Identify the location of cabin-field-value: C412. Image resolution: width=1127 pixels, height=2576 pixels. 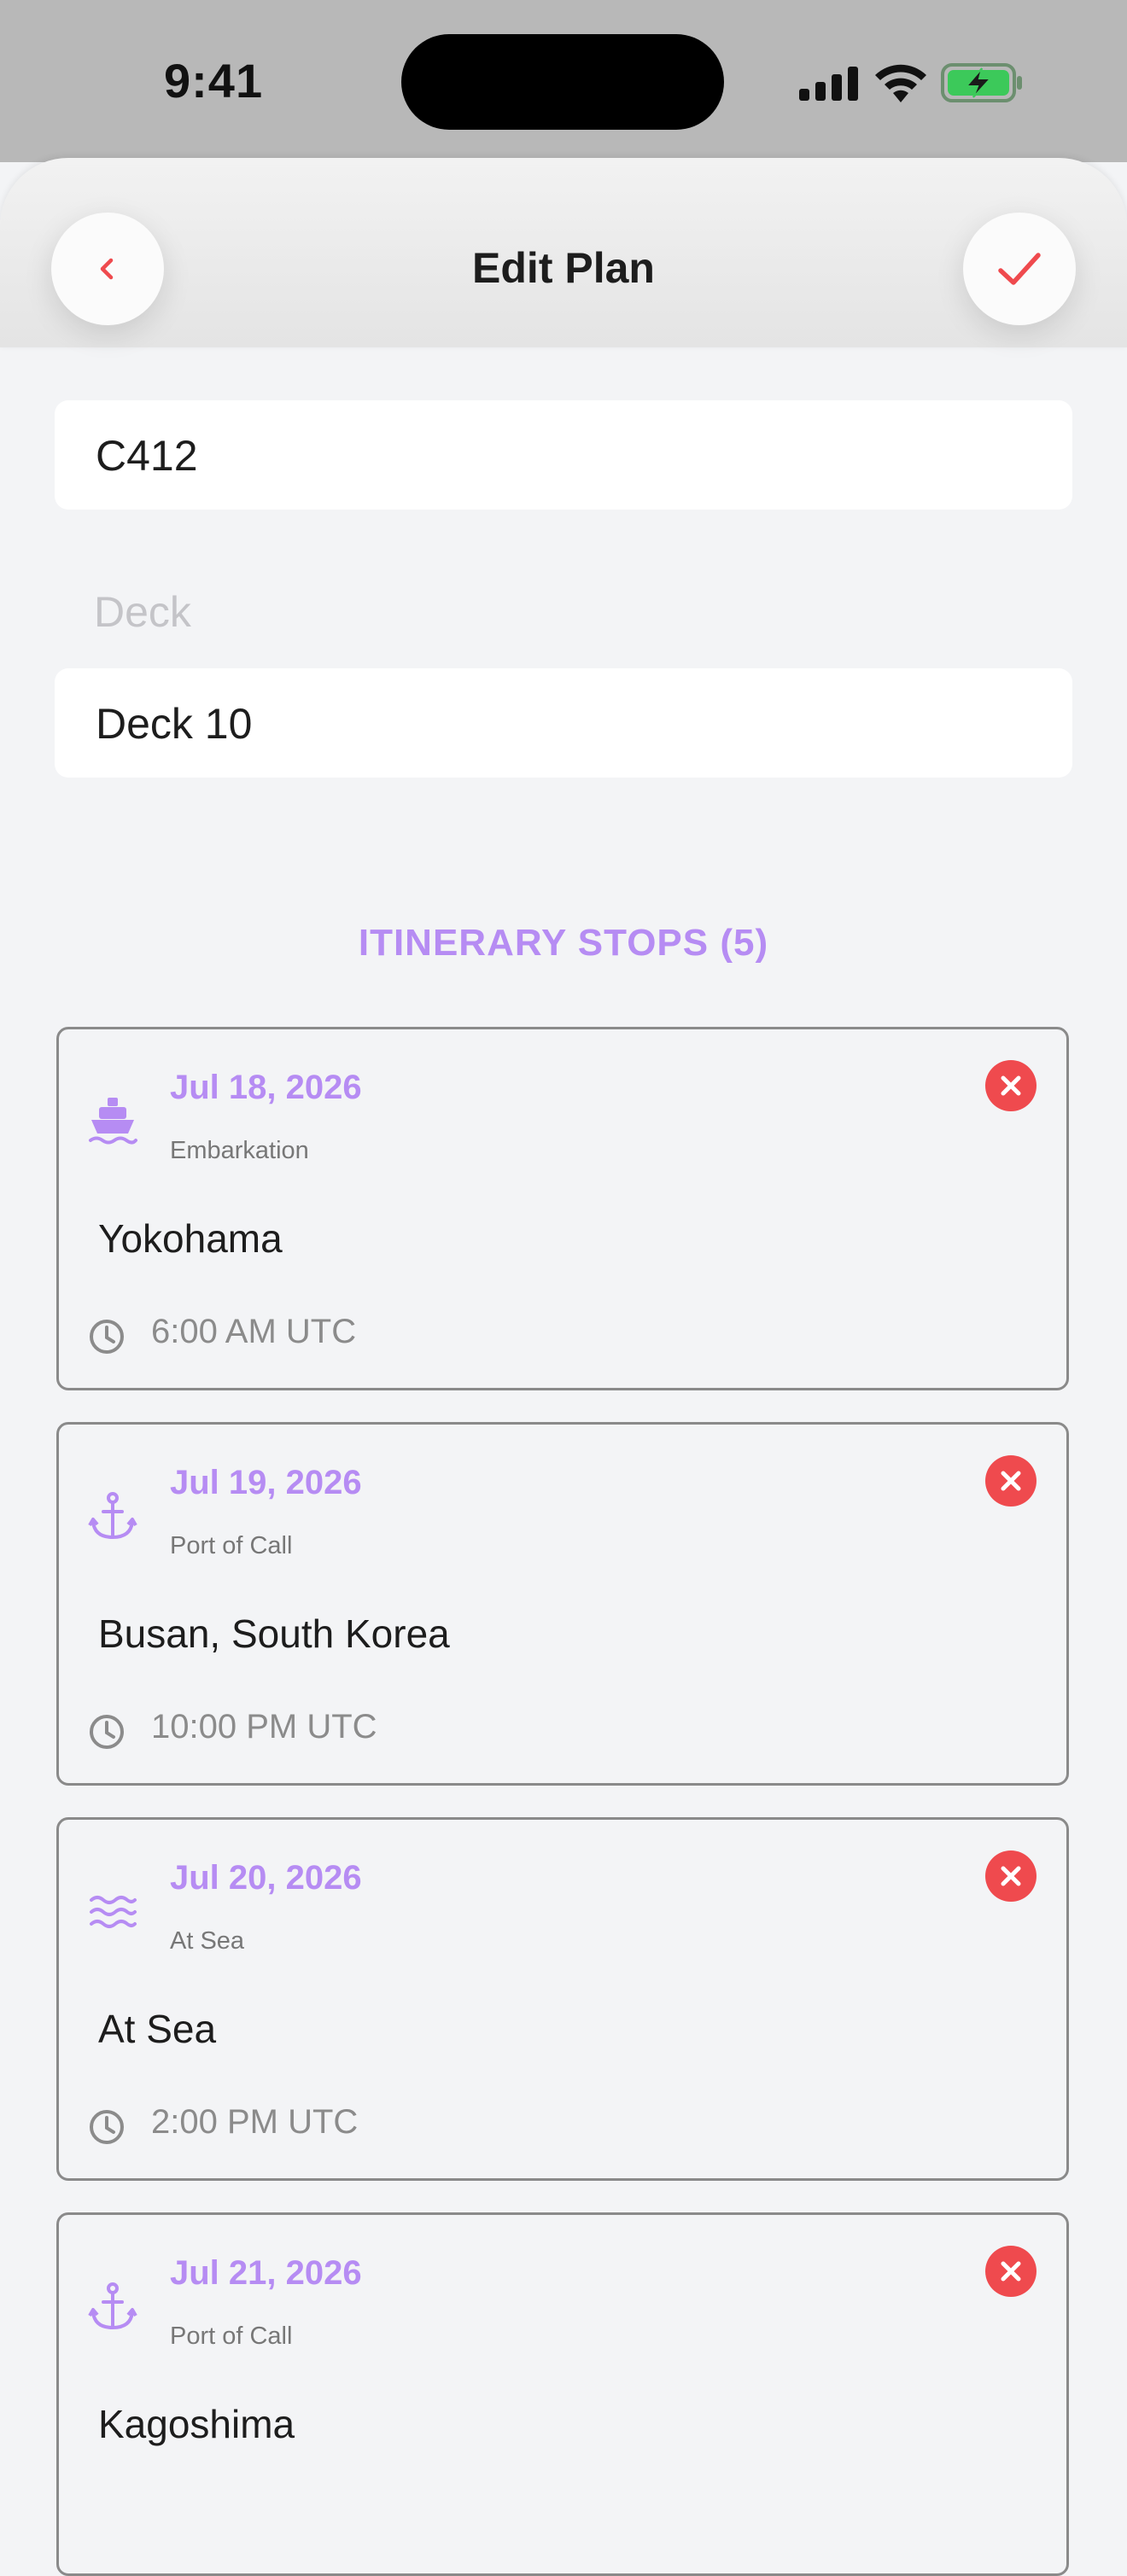
(147, 456).